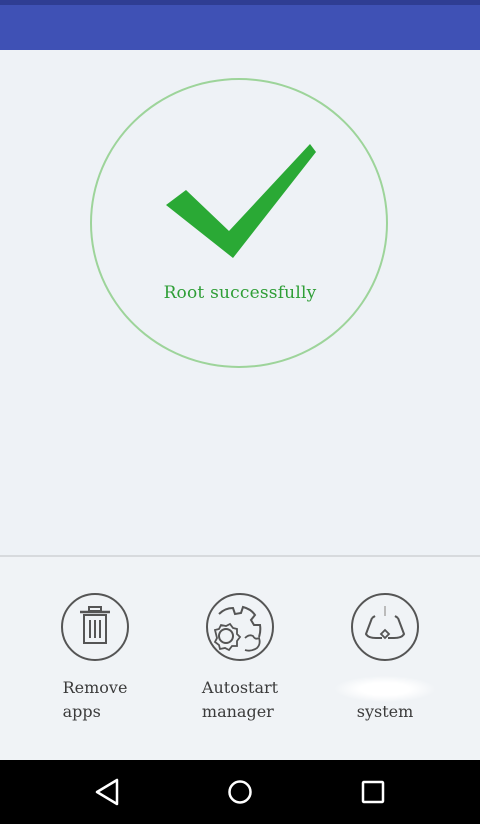  I want to click on autostart-manager-button: Autostart manager, so click(240, 658).